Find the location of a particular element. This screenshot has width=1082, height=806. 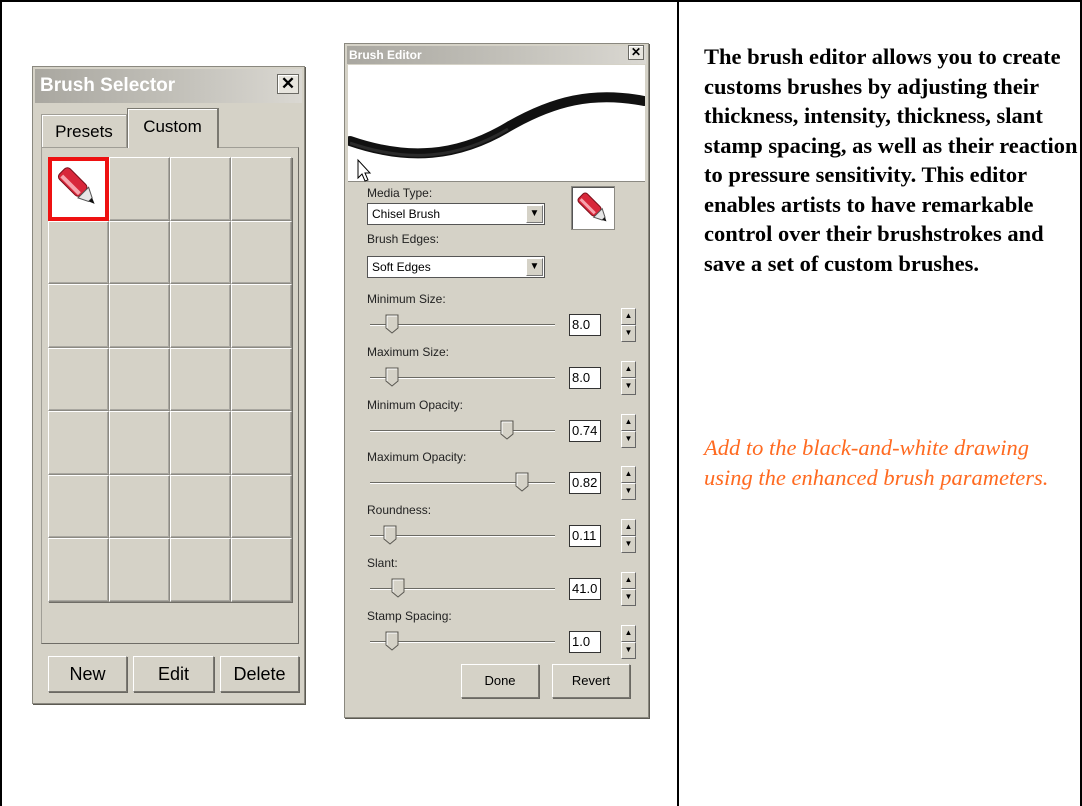

cursor-arrow-icon is located at coordinates (364, 170).